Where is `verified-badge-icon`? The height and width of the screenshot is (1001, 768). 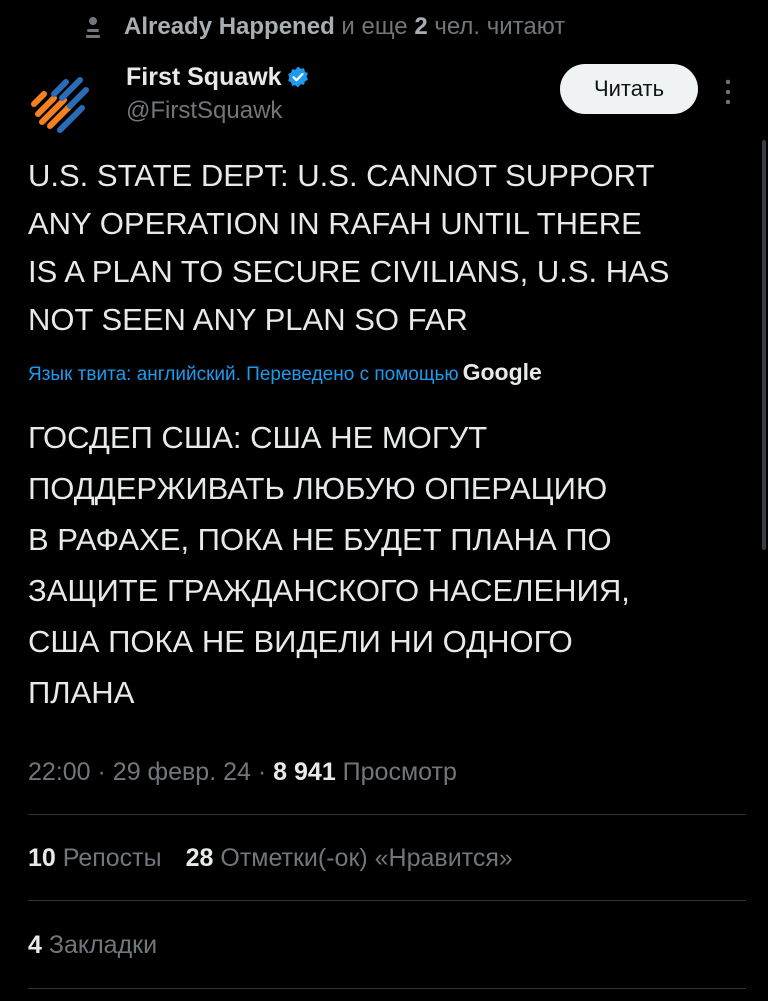
verified-badge-icon is located at coordinates (297, 77).